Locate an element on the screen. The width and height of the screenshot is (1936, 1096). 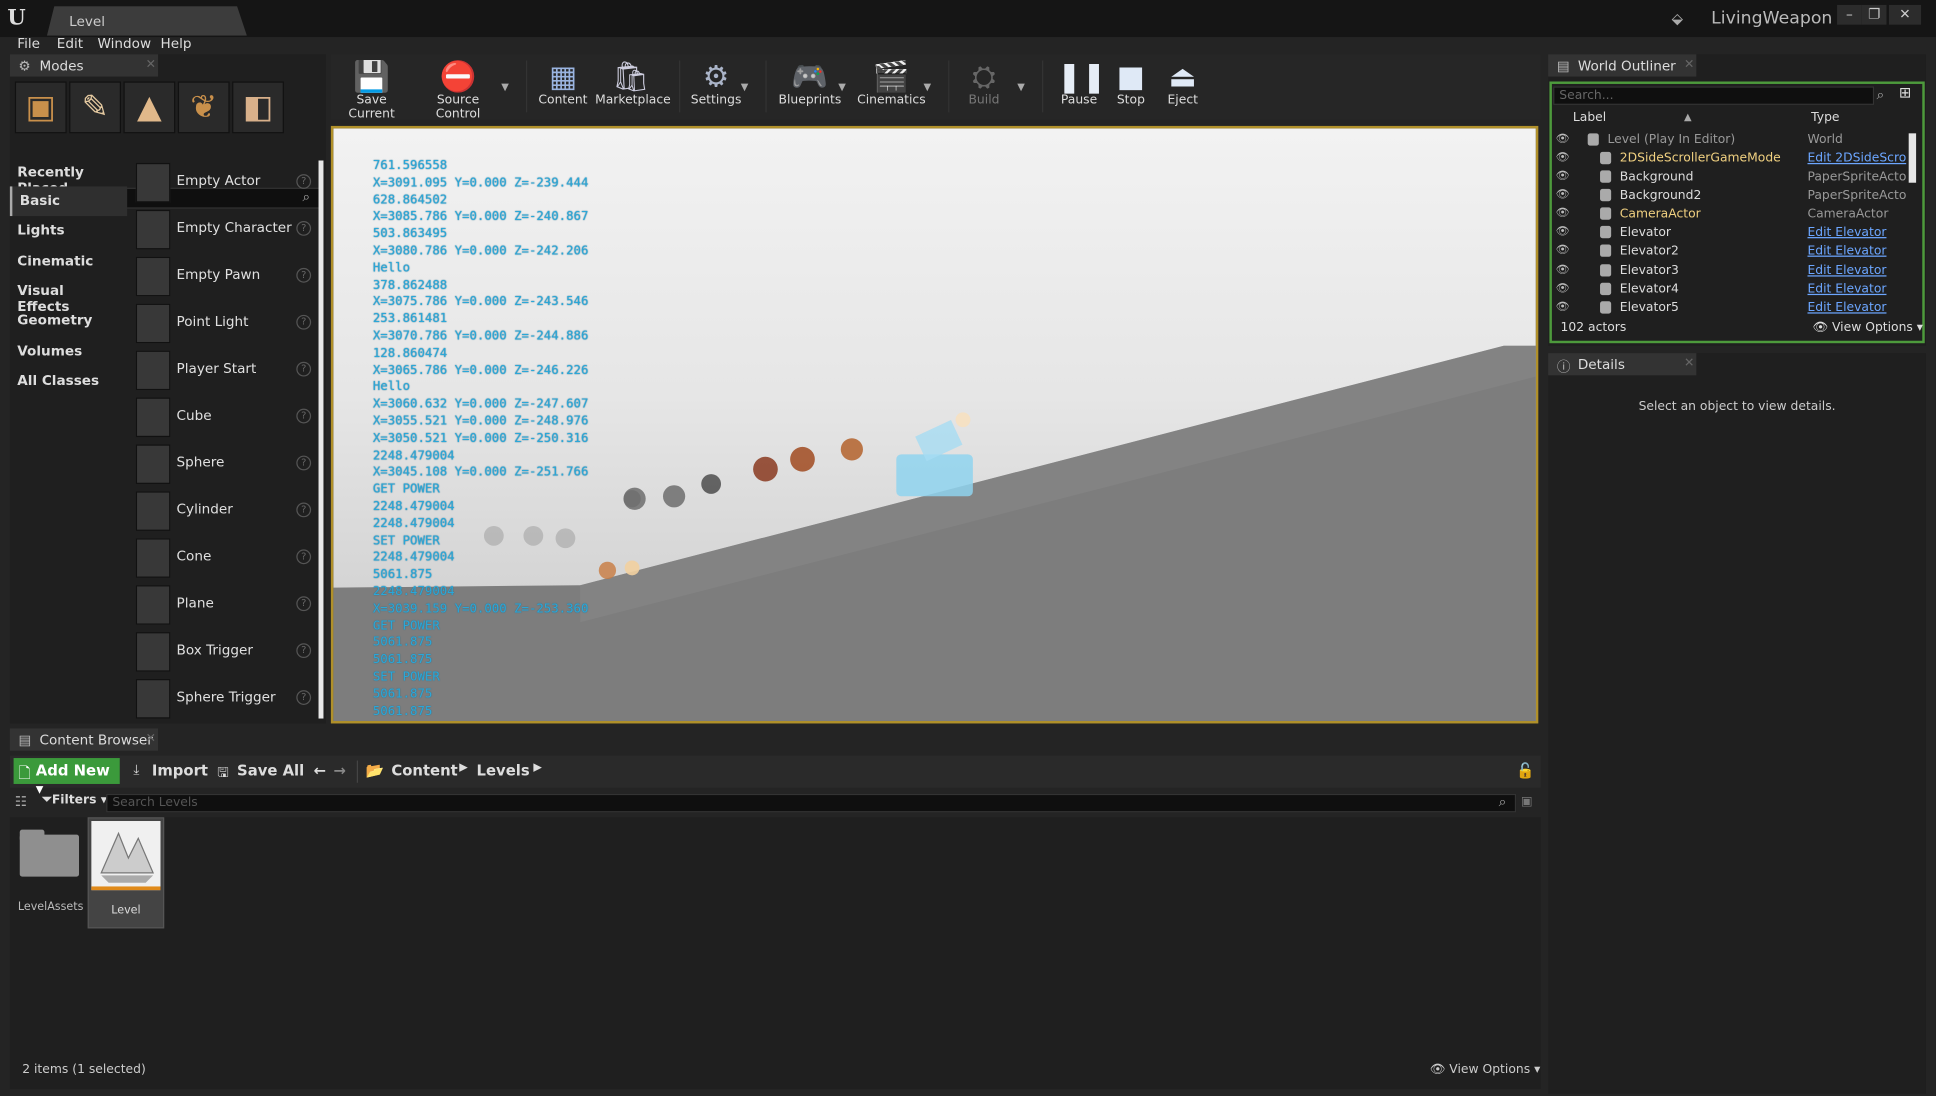
breadcrumb-content: Content is located at coordinates (424, 770).